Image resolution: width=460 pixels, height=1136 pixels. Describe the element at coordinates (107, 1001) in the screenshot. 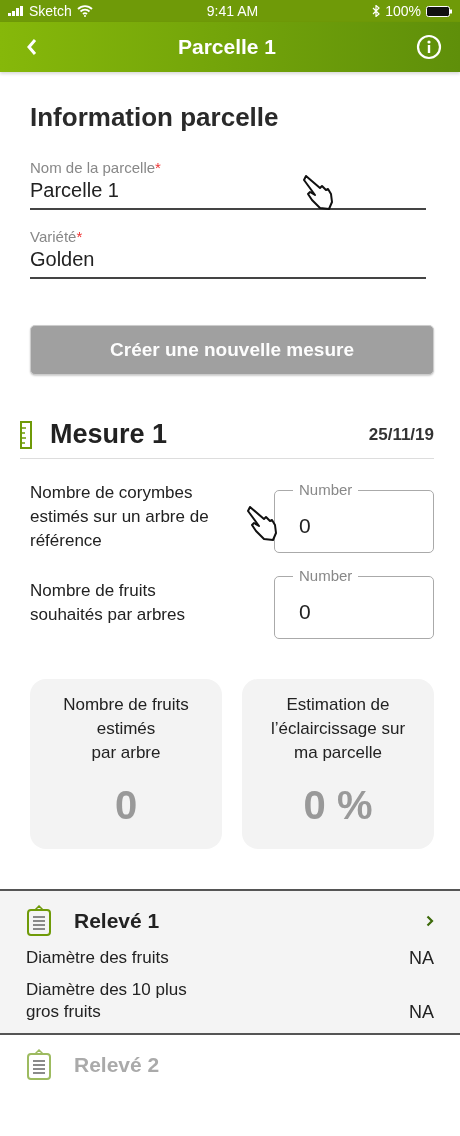

I see `releve-row-label: Diamètre des 10 plus gros fruits` at that location.